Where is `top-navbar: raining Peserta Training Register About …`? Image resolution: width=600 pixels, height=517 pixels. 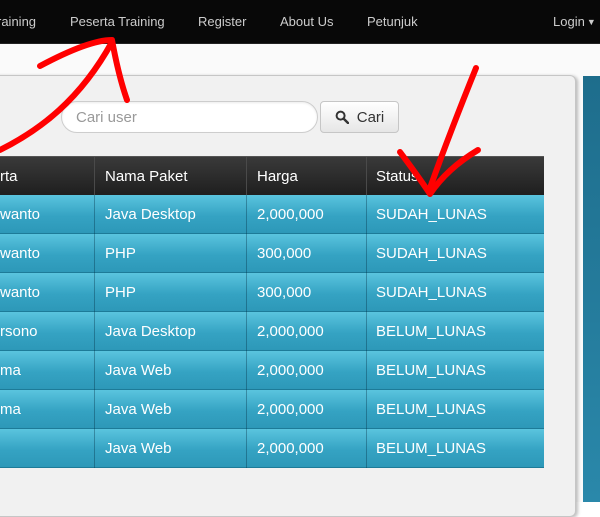 top-navbar: raining Peserta Training Register About … is located at coordinates (300, 22).